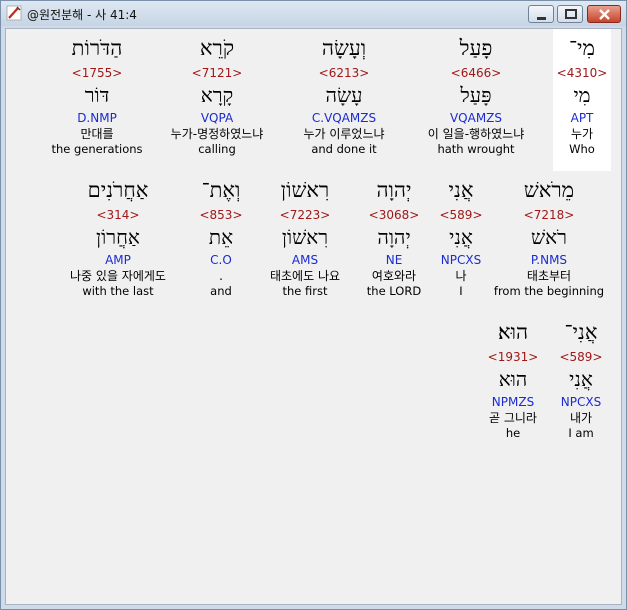 The height and width of the screenshot is (610, 627). Describe the element at coordinates (305, 190) in the screenshot. I see `hebrew-word: רִאשׁוֹן` at that location.